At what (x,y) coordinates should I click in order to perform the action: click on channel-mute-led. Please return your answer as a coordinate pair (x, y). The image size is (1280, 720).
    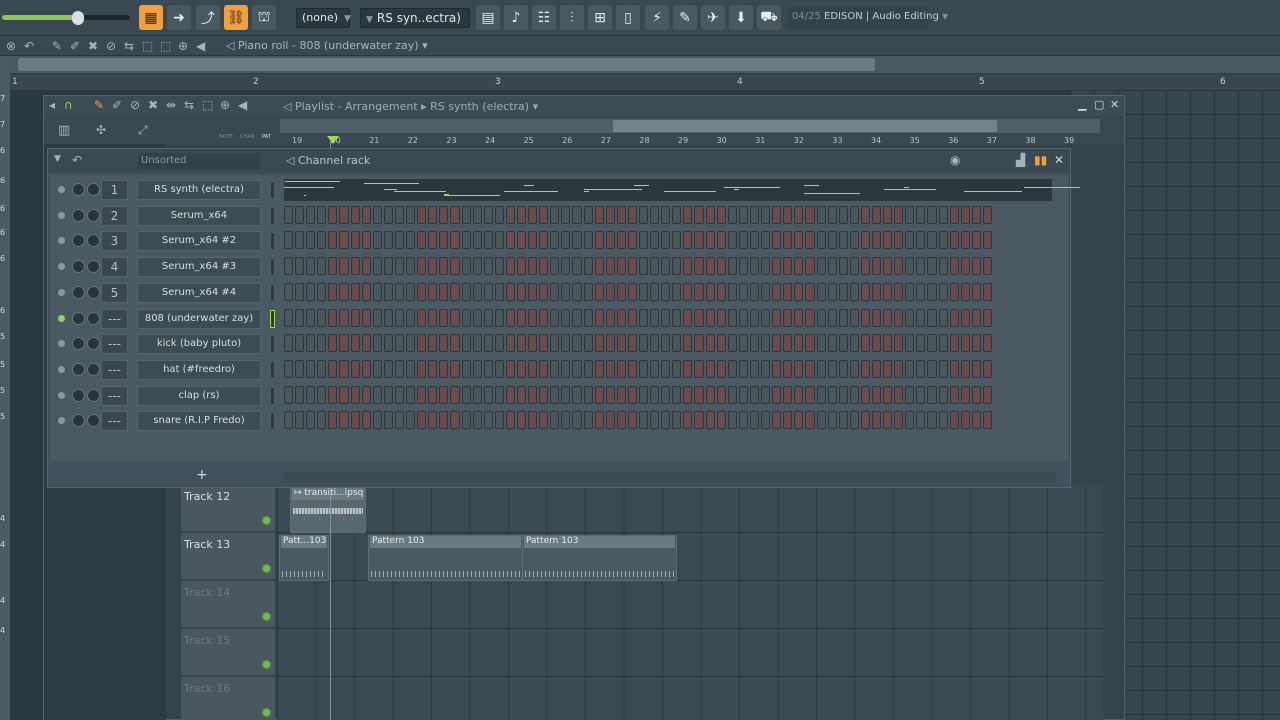
    Looking at the image, I should click on (61, 215).